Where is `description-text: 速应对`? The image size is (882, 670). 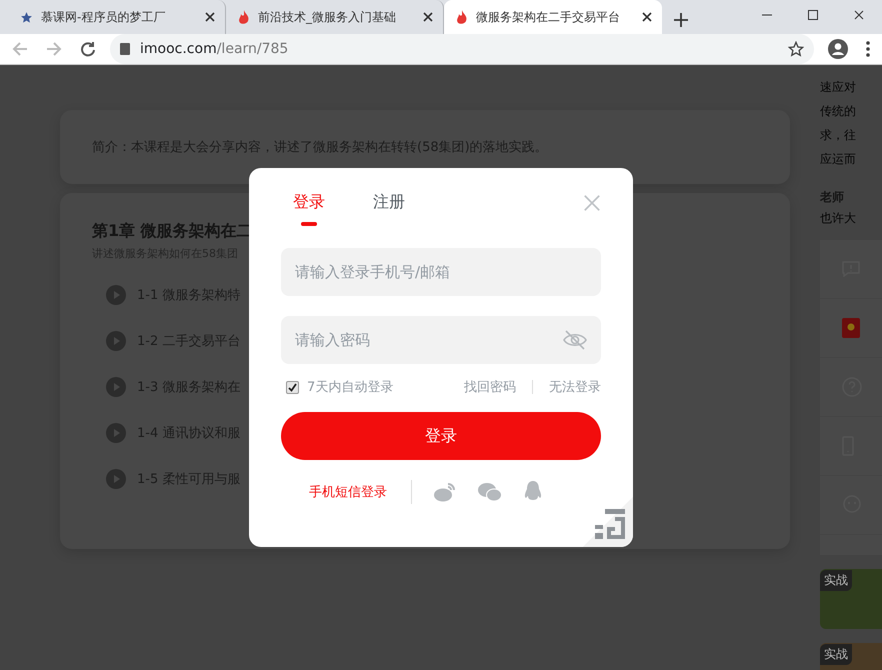 description-text: 速应对 is located at coordinates (838, 87).